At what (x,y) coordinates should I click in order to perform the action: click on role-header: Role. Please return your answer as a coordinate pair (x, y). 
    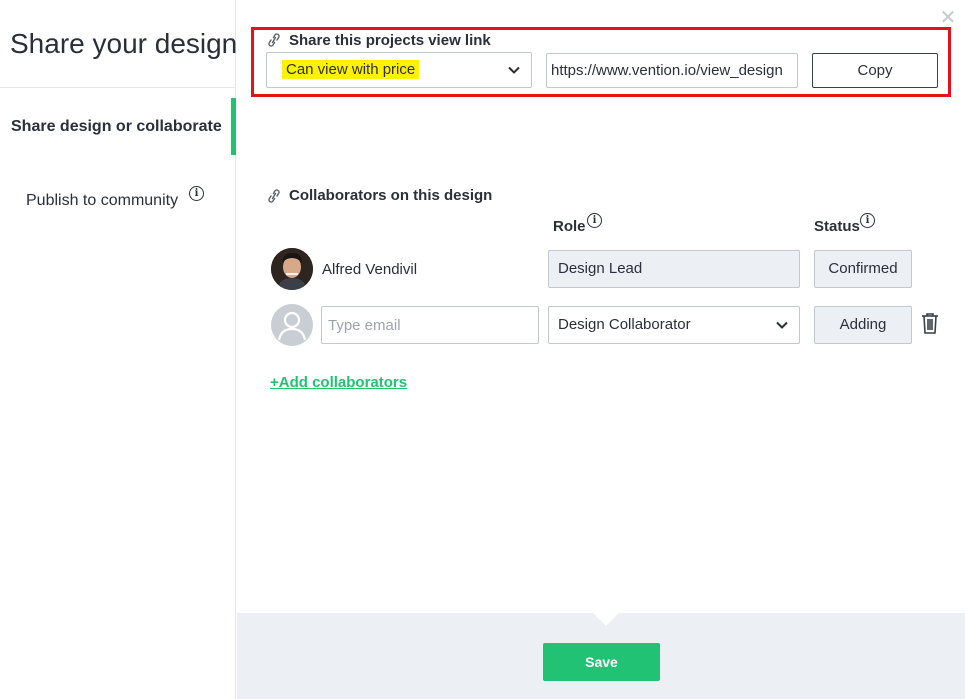
    Looking at the image, I should click on (569, 226).